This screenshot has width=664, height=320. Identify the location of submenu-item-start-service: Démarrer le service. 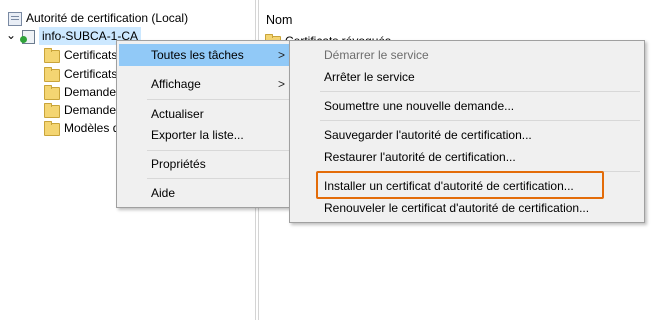
(467, 55).